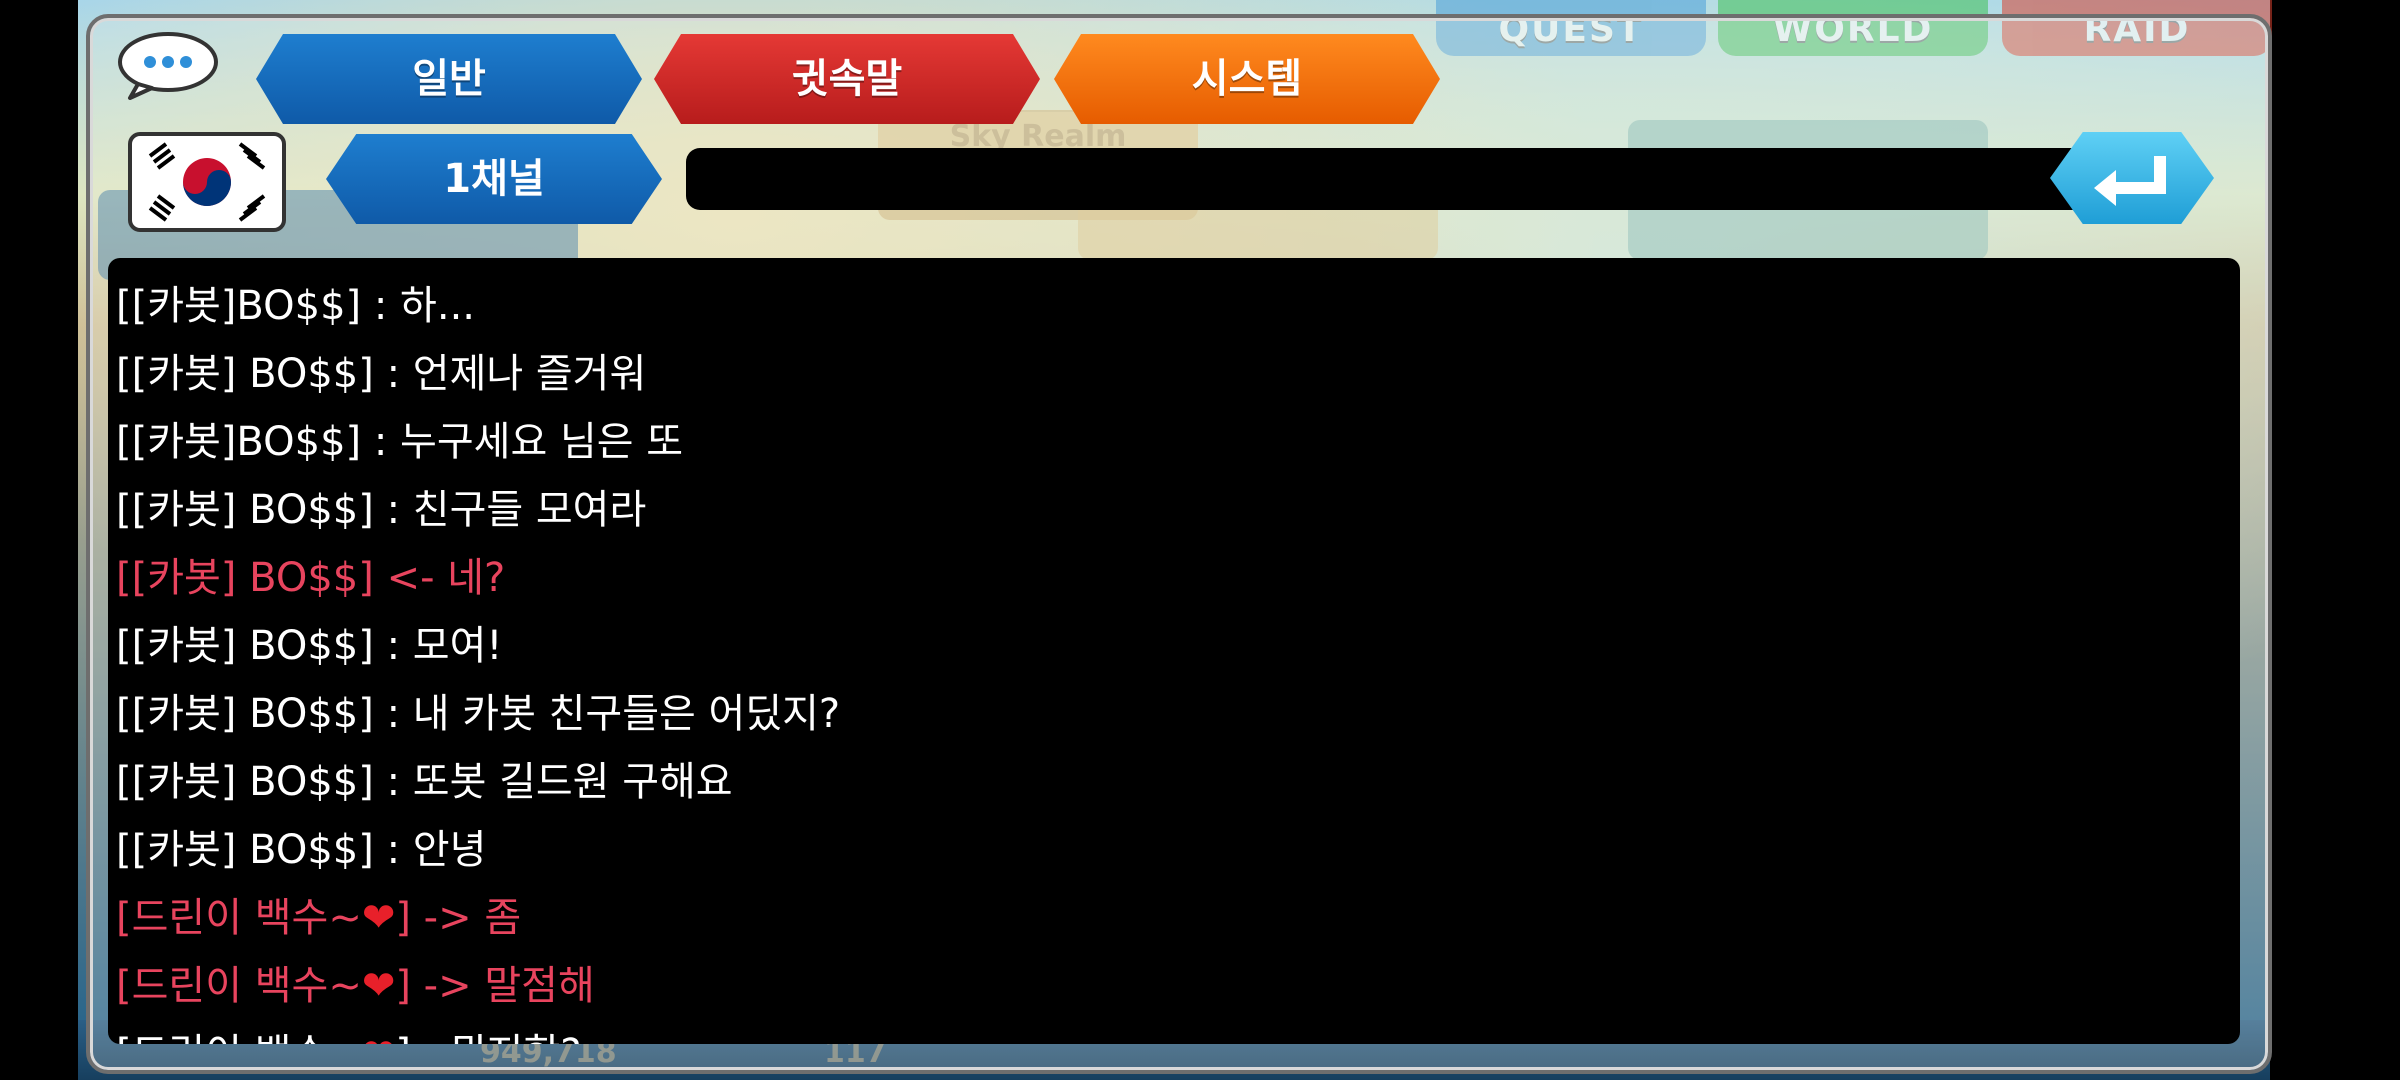  I want to click on chat-message: [[카봇] BO$$] : 친구들 모여라, so click(381, 510).